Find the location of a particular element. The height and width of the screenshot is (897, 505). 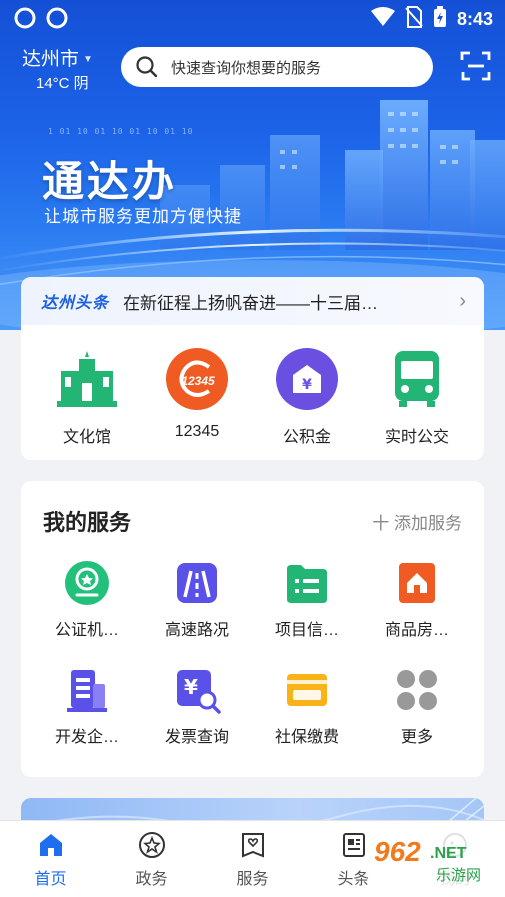

app-slogan-subtitle: 让城市服务更加方便快捷 is located at coordinates (143, 216).